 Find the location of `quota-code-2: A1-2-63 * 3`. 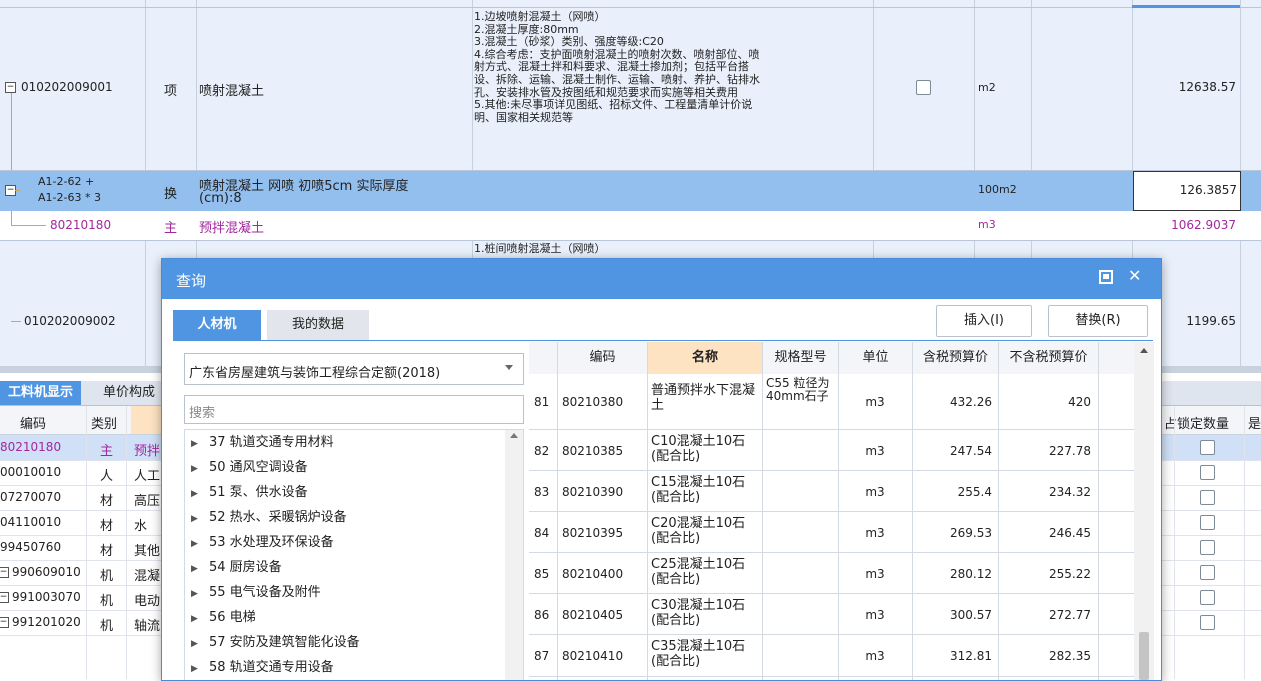

quota-code-2: A1-2-63 * 3 is located at coordinates (69, 197).